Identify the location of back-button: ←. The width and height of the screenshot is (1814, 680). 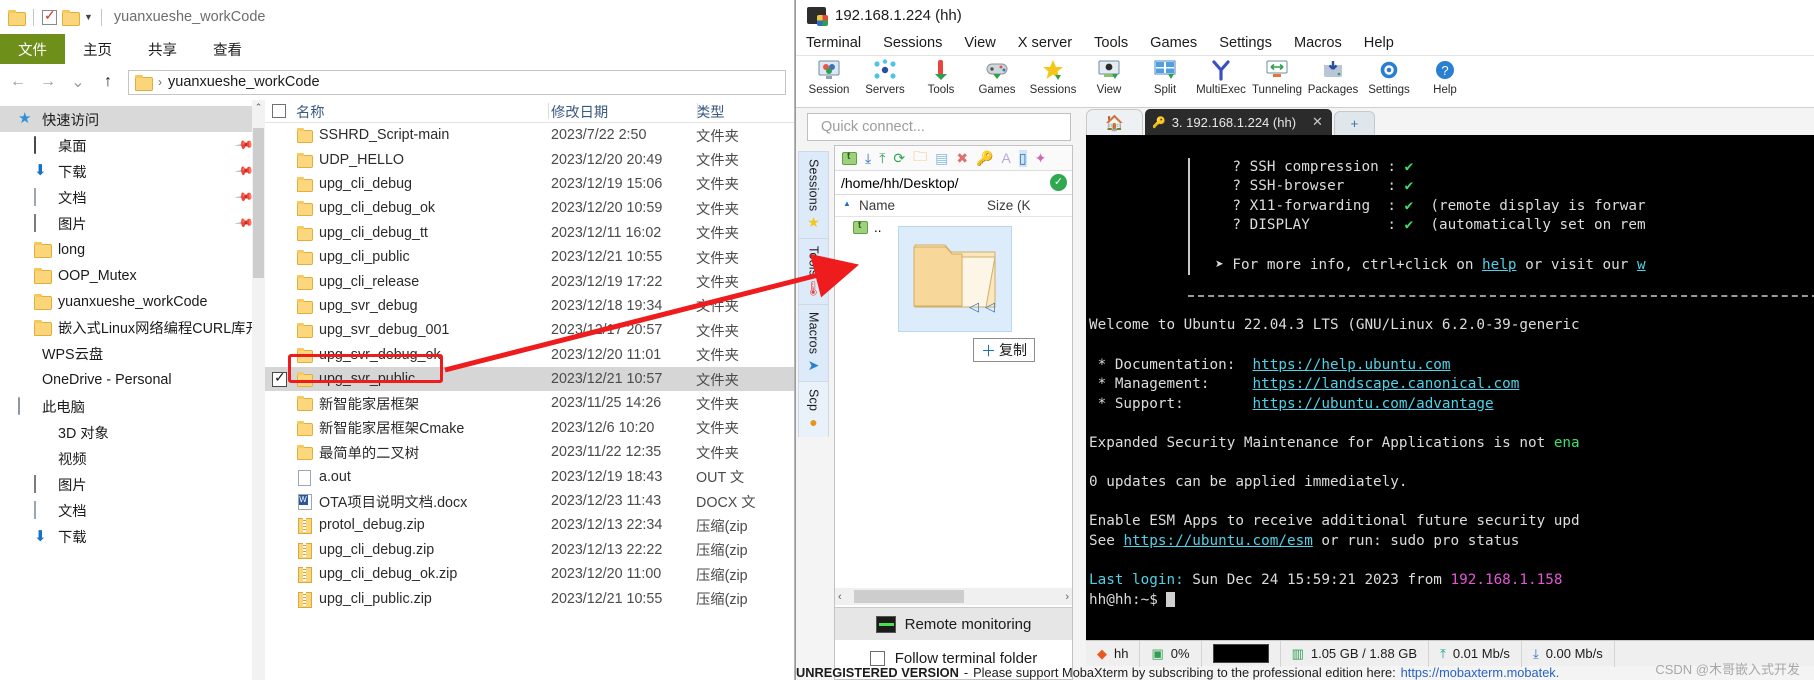
(18, 82).